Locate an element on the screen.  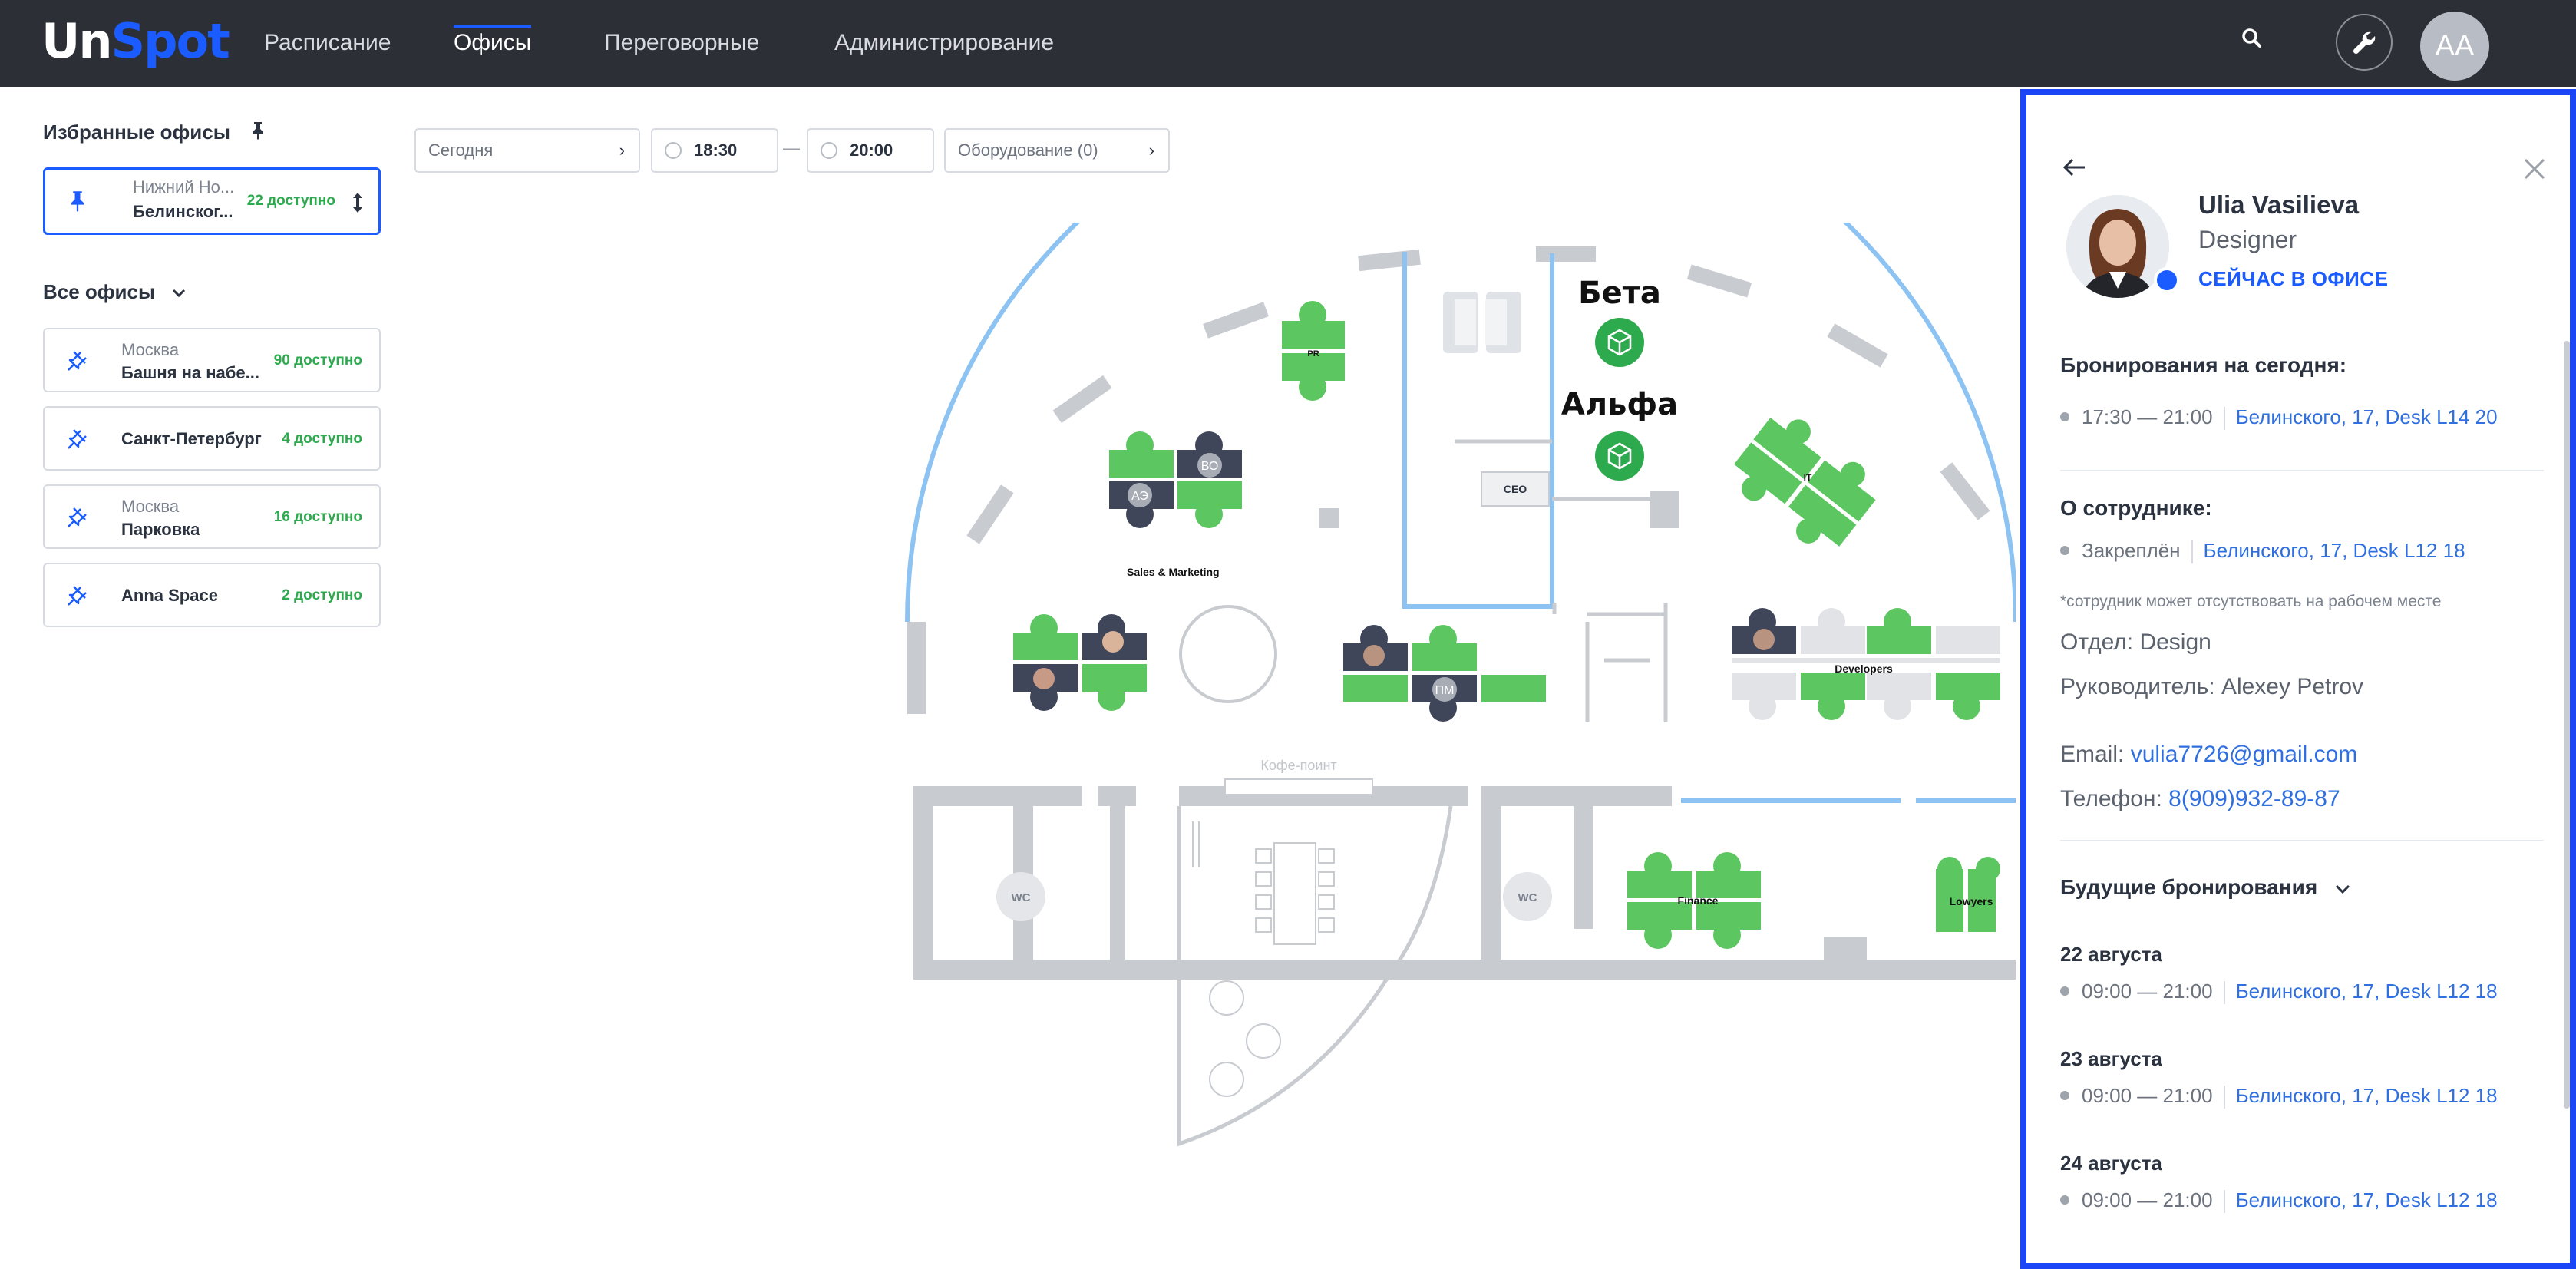
room-label-alpha: Альфа is located at coordinates (1620, 405).